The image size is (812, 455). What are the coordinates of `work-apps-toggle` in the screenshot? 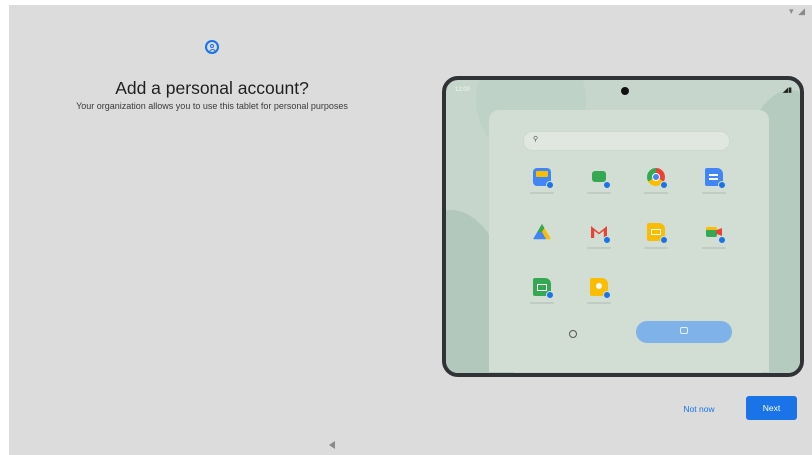 It's located at (684, 332).